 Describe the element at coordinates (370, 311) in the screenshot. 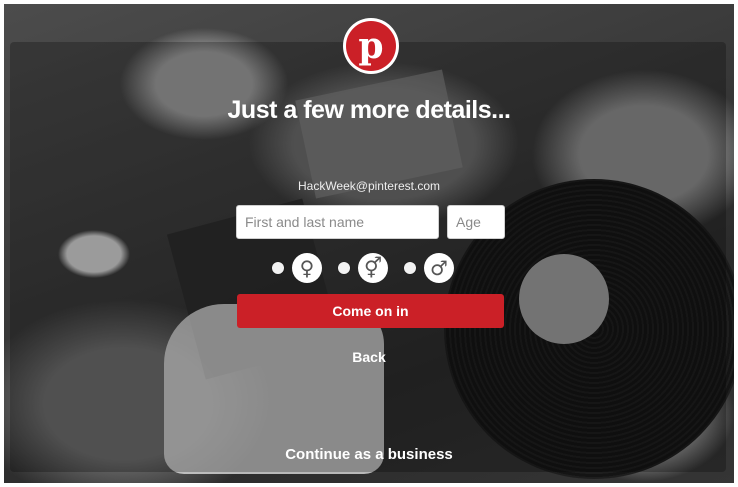

I see `come-on-in-button: Come on in` at that location.